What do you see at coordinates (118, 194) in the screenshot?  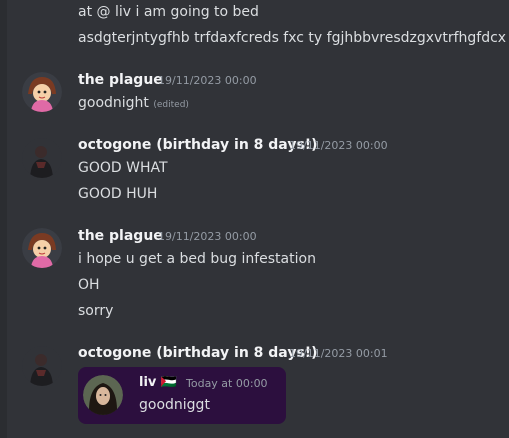 I see `message-line: GOOD HUH` at bounding box center [118, 194].